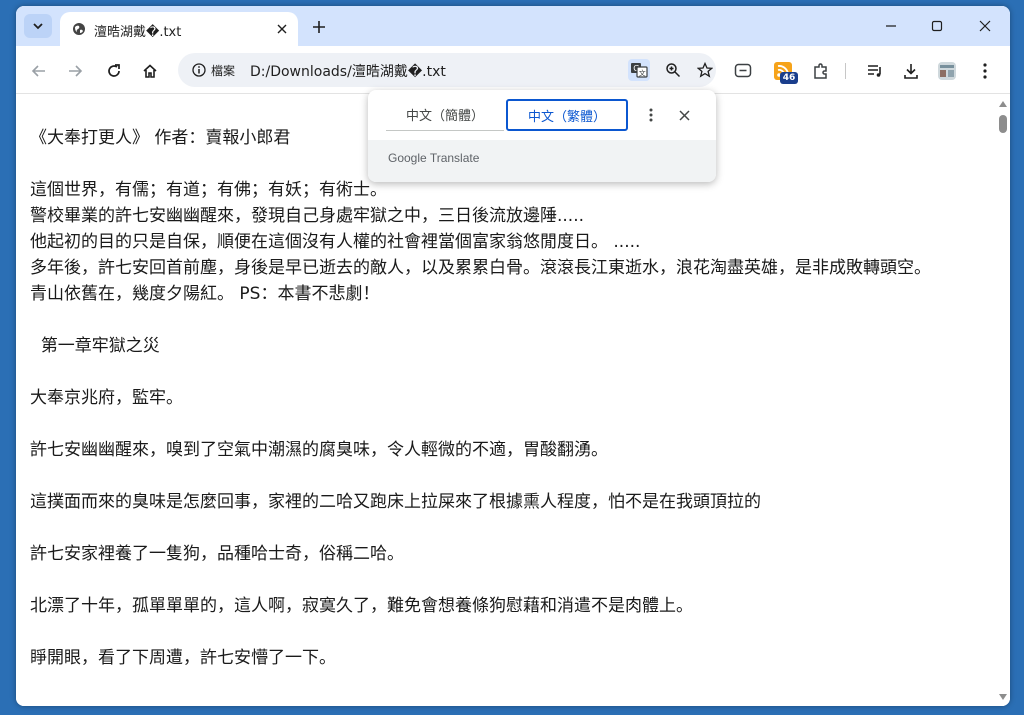  I want to click on site-chip-label: 檔案, so click(223, 70).